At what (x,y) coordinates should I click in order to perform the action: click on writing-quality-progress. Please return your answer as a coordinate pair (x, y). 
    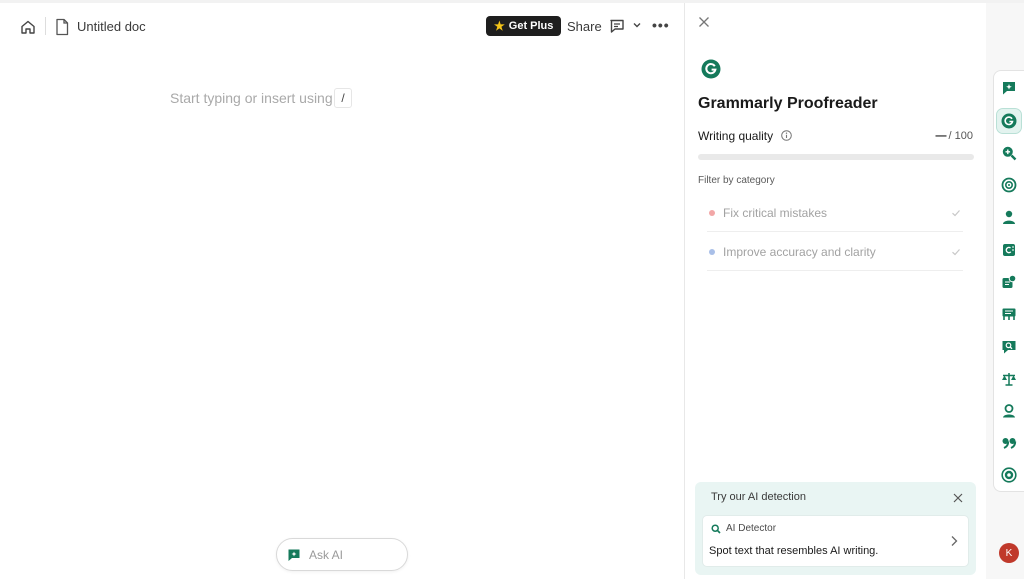
    Looking at the image, I should click on (836, 157).